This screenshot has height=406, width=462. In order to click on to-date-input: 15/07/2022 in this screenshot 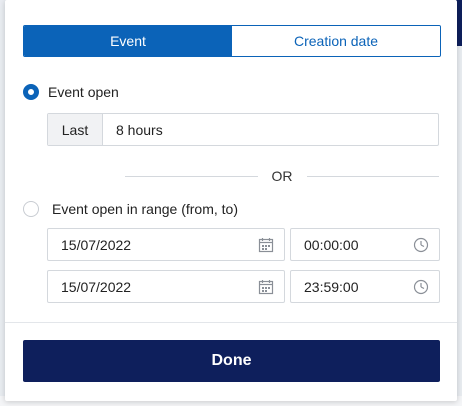, I will do `click(166, 286)`.